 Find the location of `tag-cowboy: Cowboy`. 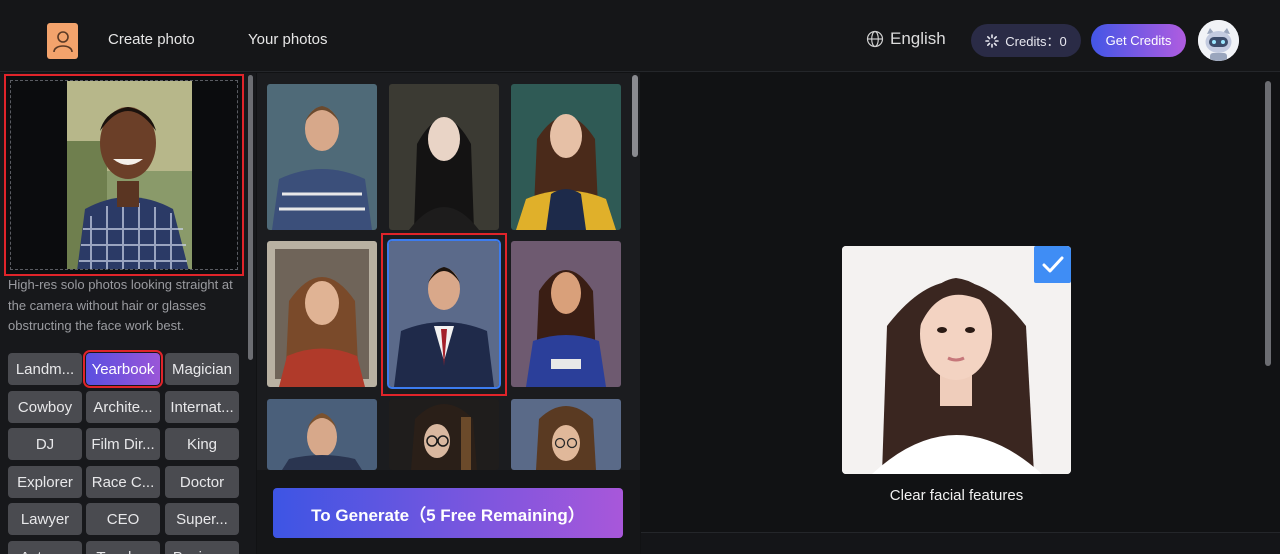

tag-cowboy: Cowboy is located at coordinates (45, 407).